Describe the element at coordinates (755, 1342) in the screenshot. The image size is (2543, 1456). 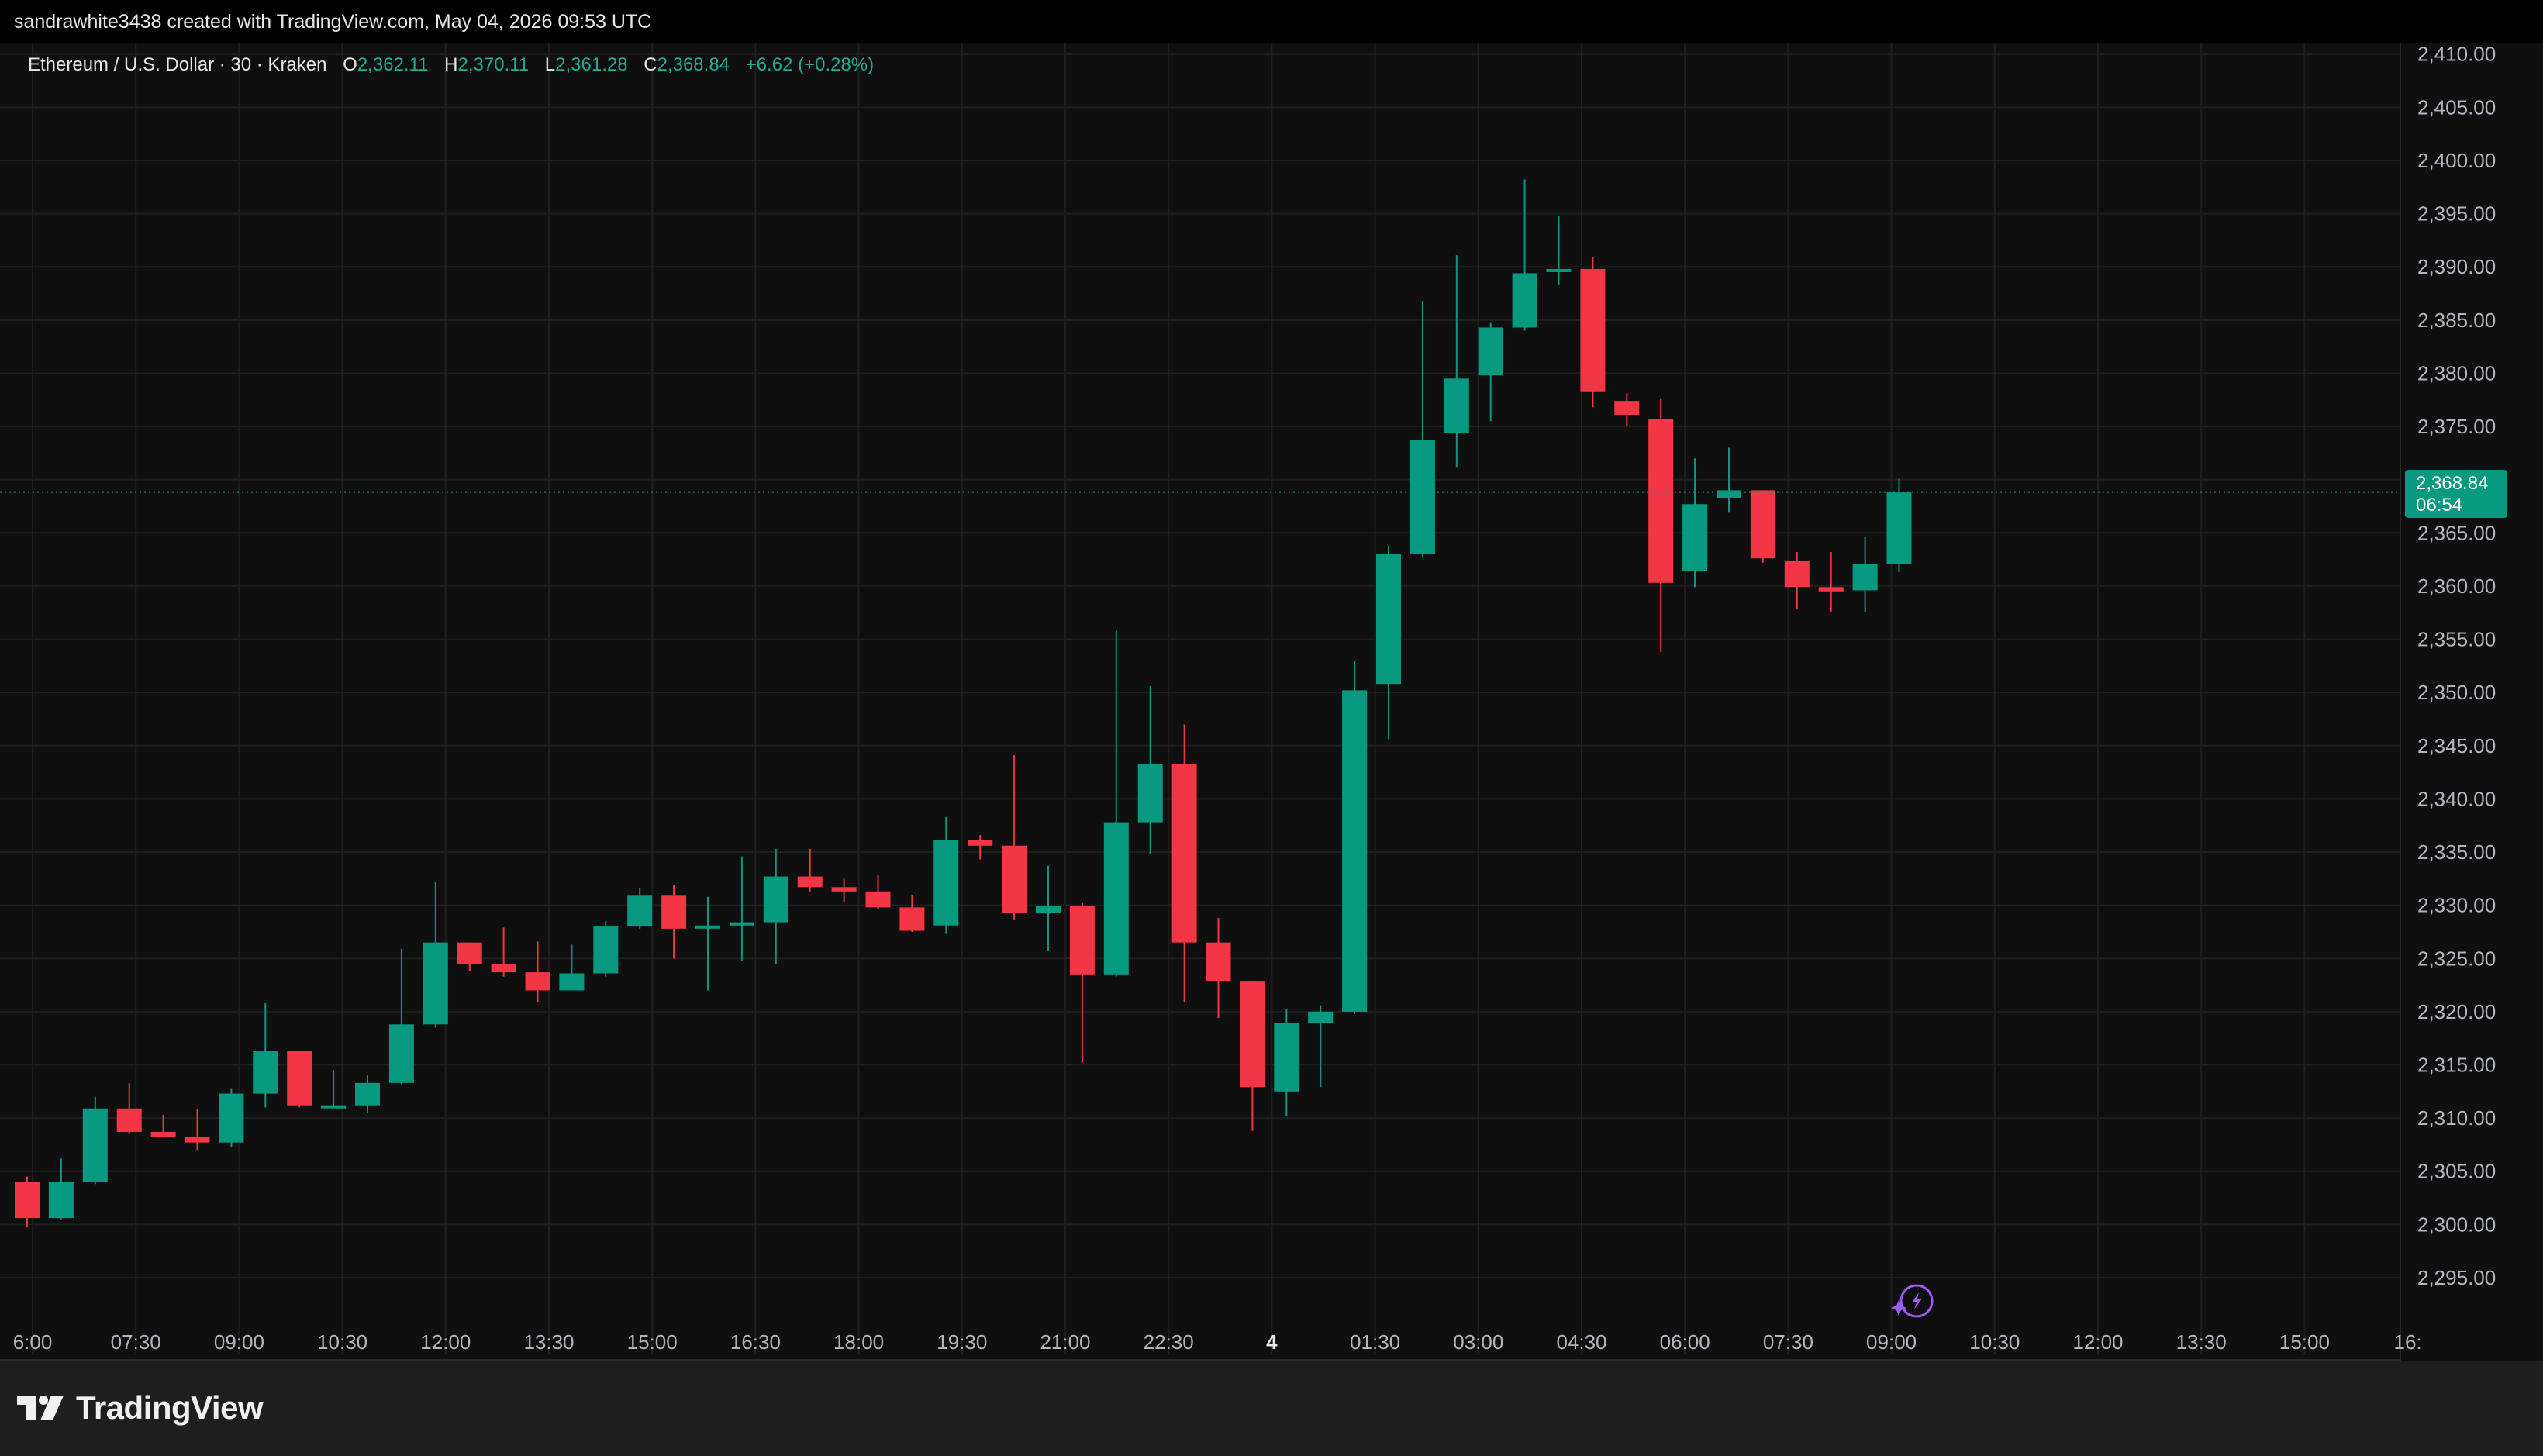
I see `x-tick-label: 16:30` at that location.